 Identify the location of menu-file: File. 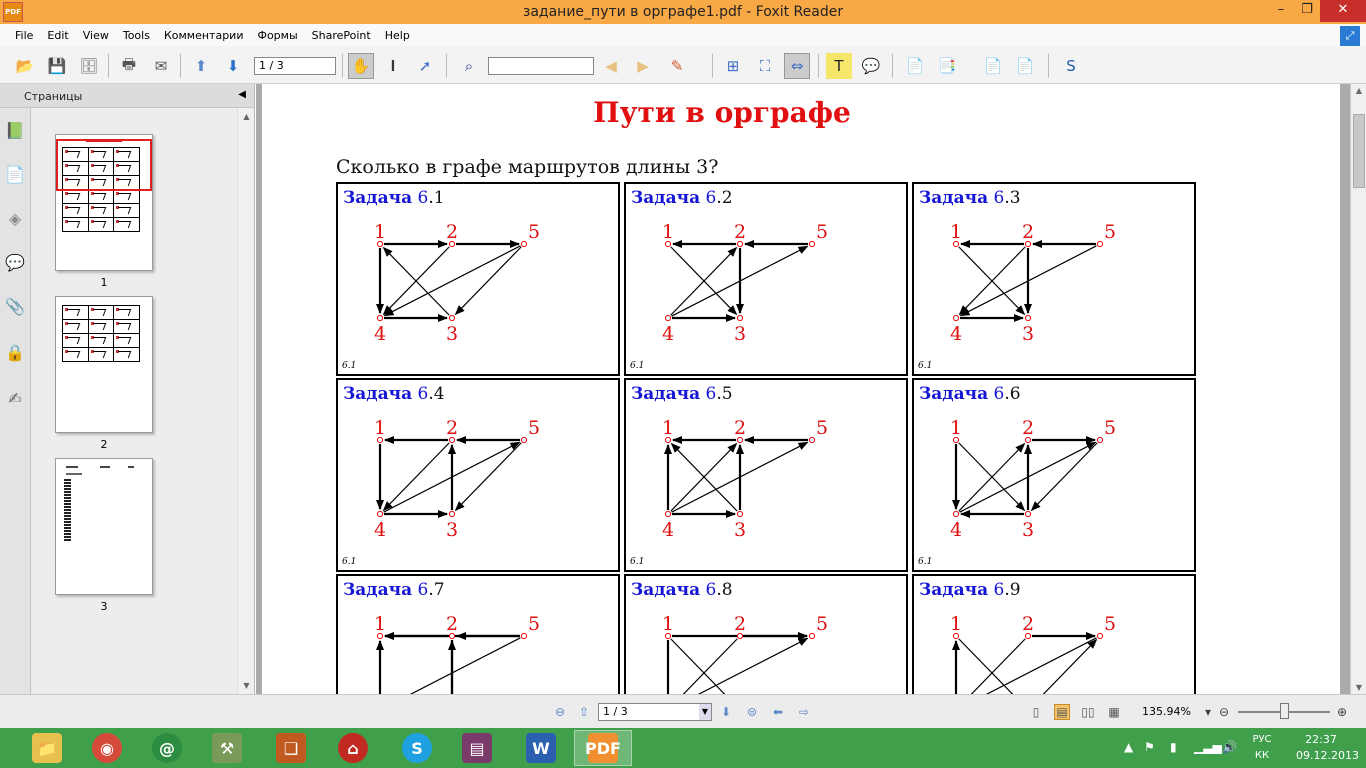
(24, 35).